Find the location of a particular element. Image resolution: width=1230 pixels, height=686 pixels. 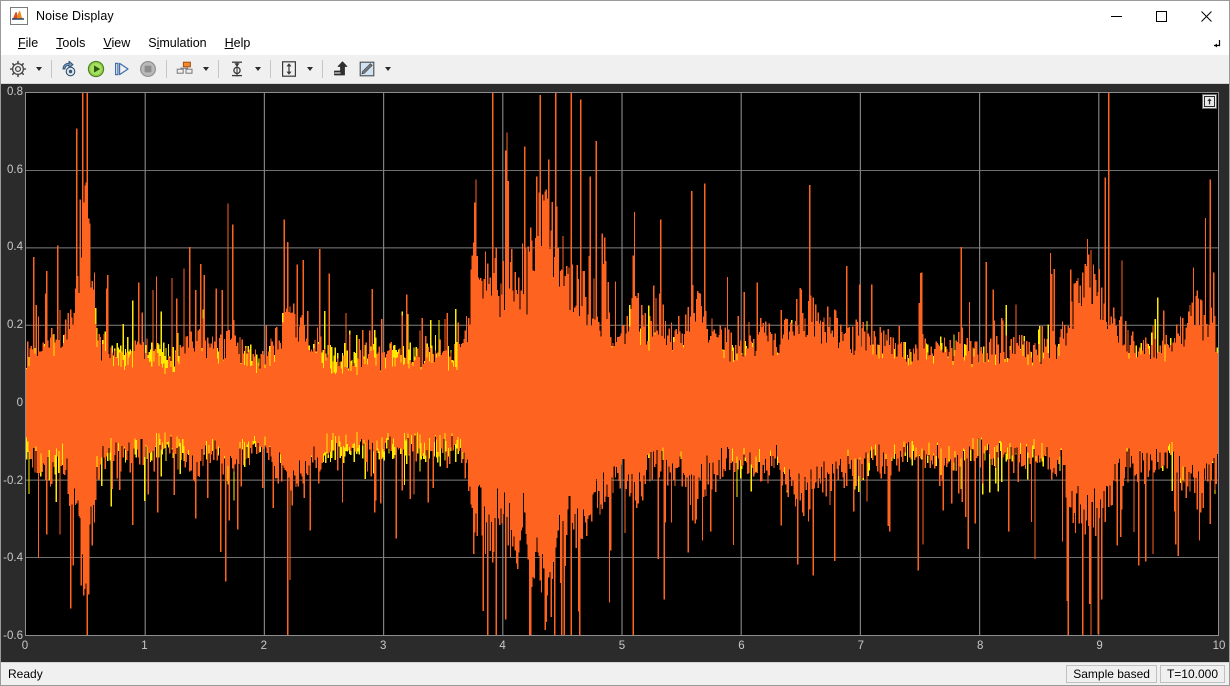

minimize-button is located at coordinates (1116, 16).